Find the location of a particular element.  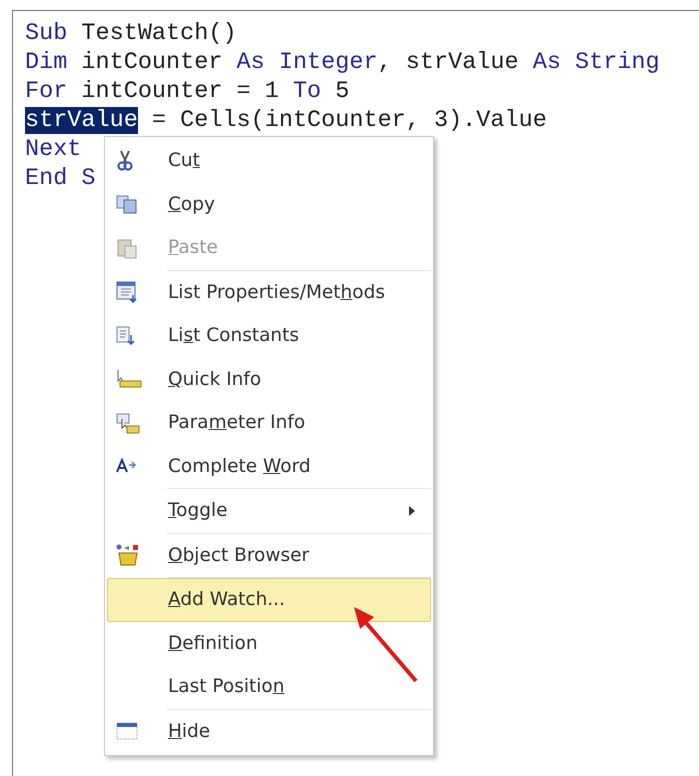

code-line: Next is located at coordinates (53, 149).